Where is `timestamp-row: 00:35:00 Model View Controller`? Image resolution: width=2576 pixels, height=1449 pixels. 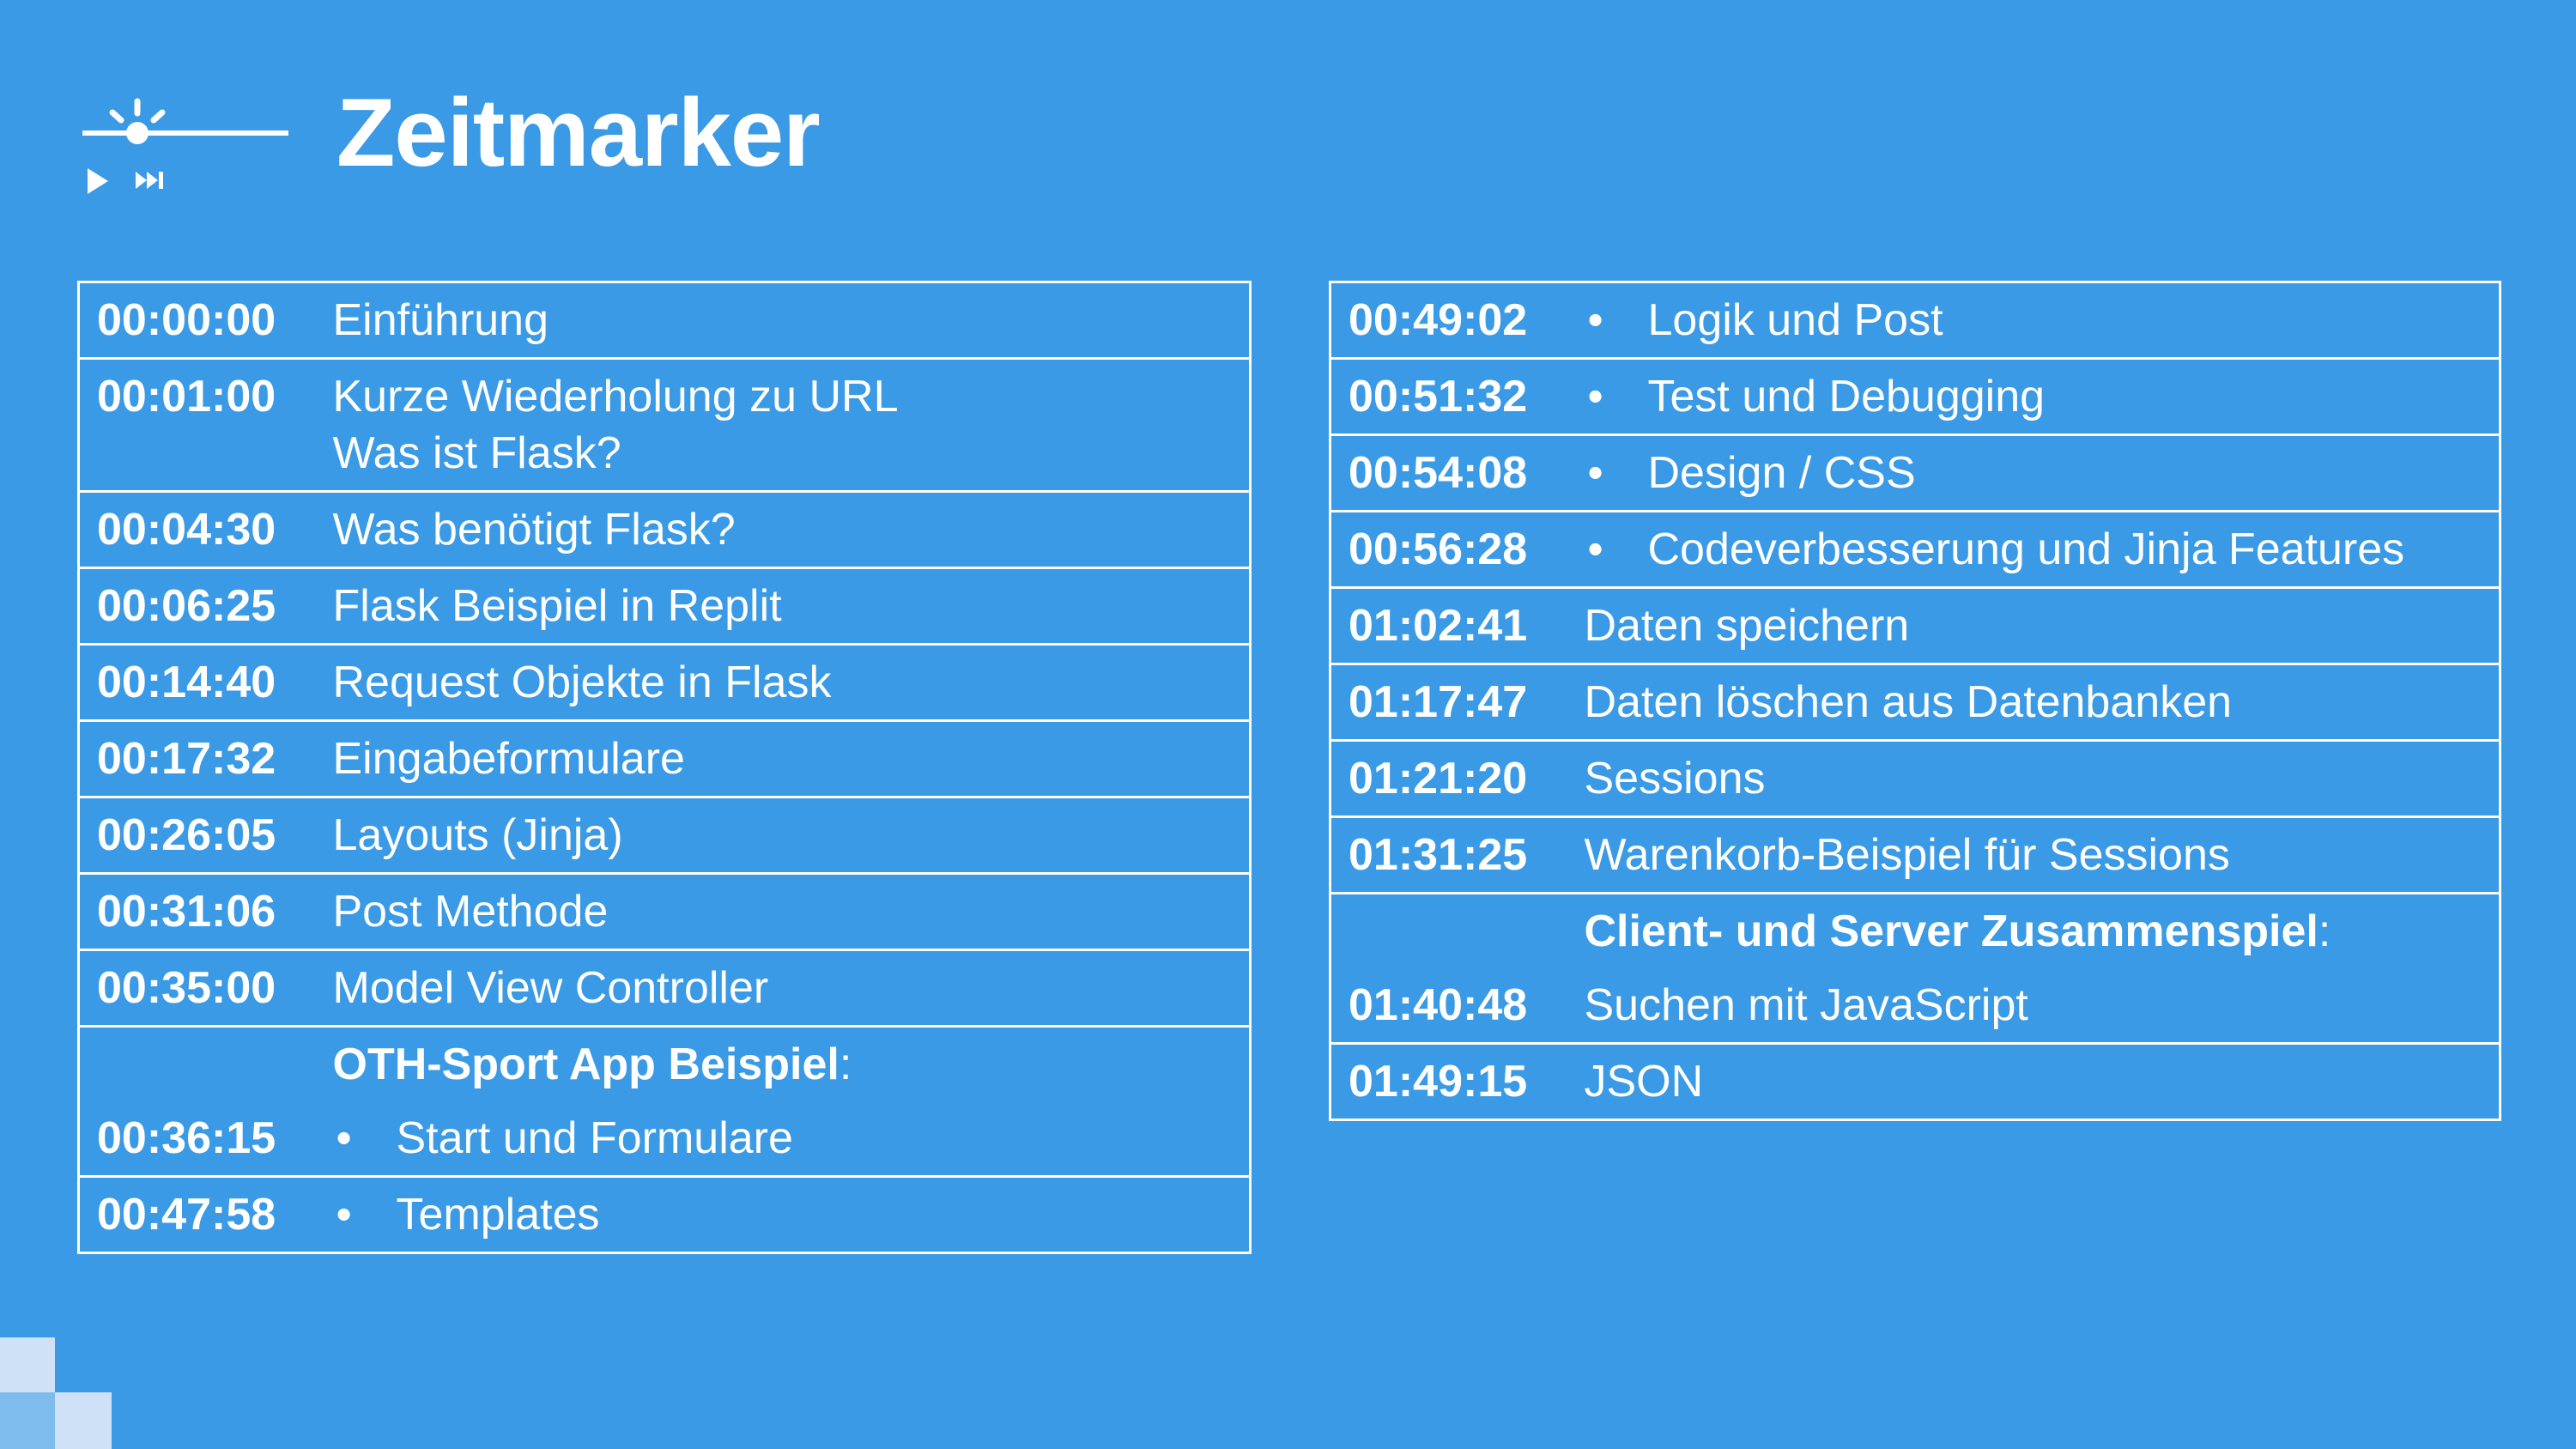 timestamp-row: 00:35:00 Model View Controller is located at coordinates (664, 988).